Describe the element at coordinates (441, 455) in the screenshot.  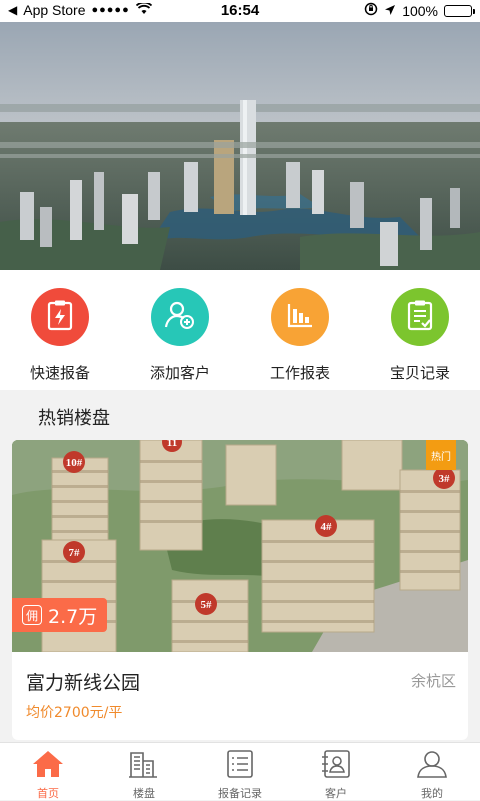
I see `hot-badge: 热门` at that location.